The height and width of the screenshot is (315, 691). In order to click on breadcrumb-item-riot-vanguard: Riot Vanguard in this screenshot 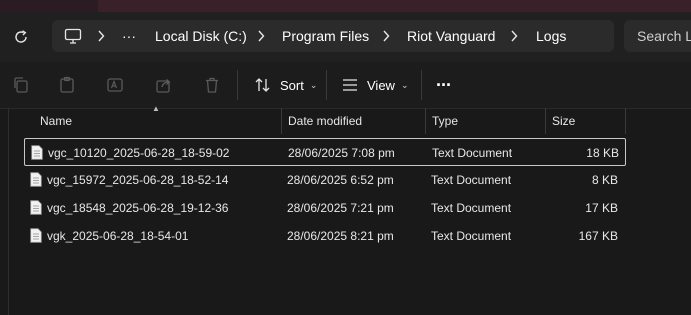, I will do `click(451, 36)`.